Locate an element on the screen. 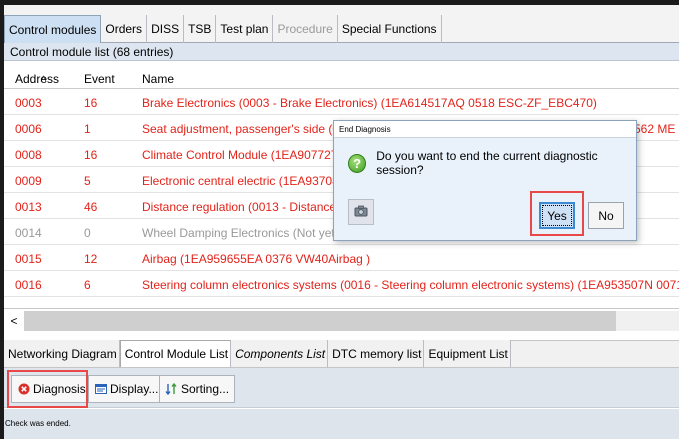 The image size is (679, 439). tab-test-plan: Test plan is located at coordinates (245, 29).